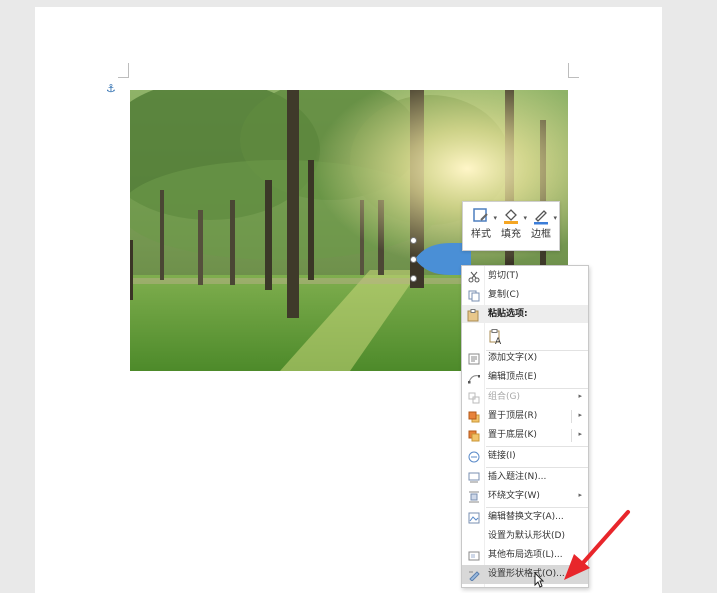 This screenshot has width=717, height=593. I want to click on menu-item-label: 编辑顶点(E), so click(512, 377).